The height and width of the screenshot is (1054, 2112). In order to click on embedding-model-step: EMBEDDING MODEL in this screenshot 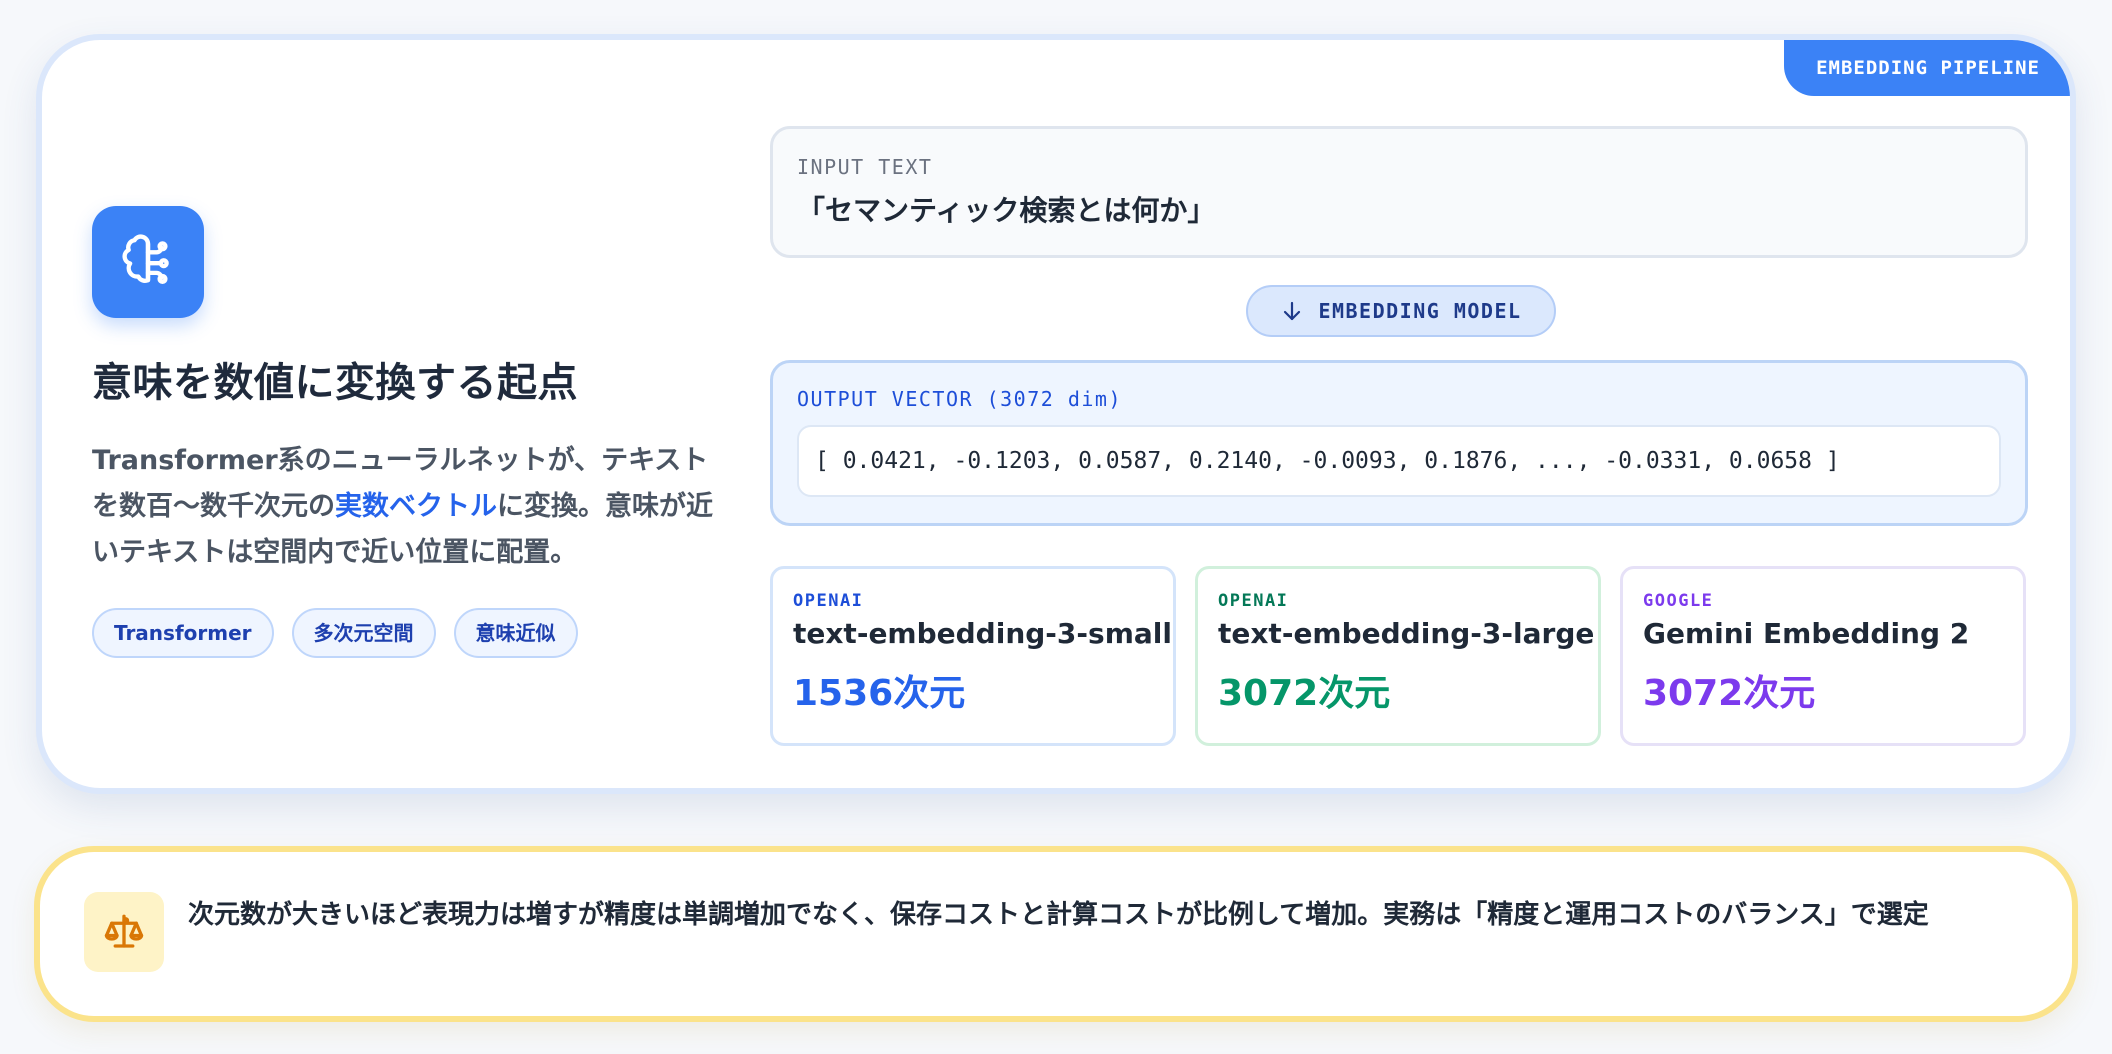, I will do `click(1401, 311)`.